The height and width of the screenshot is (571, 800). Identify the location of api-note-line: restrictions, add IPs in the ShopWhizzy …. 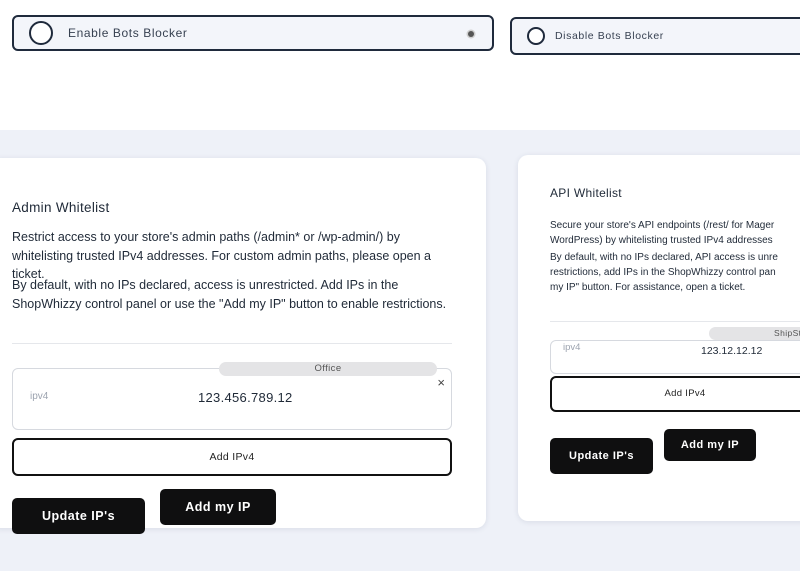
(663, 272).